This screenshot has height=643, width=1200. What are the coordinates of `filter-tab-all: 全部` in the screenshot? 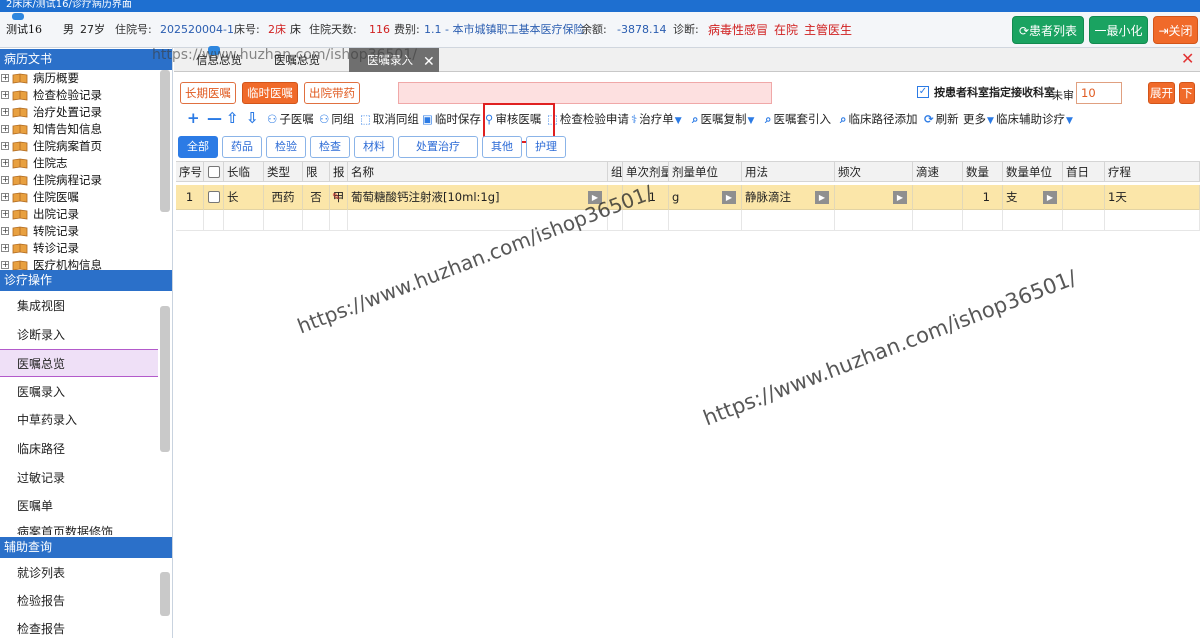 It's located at (198, 147).